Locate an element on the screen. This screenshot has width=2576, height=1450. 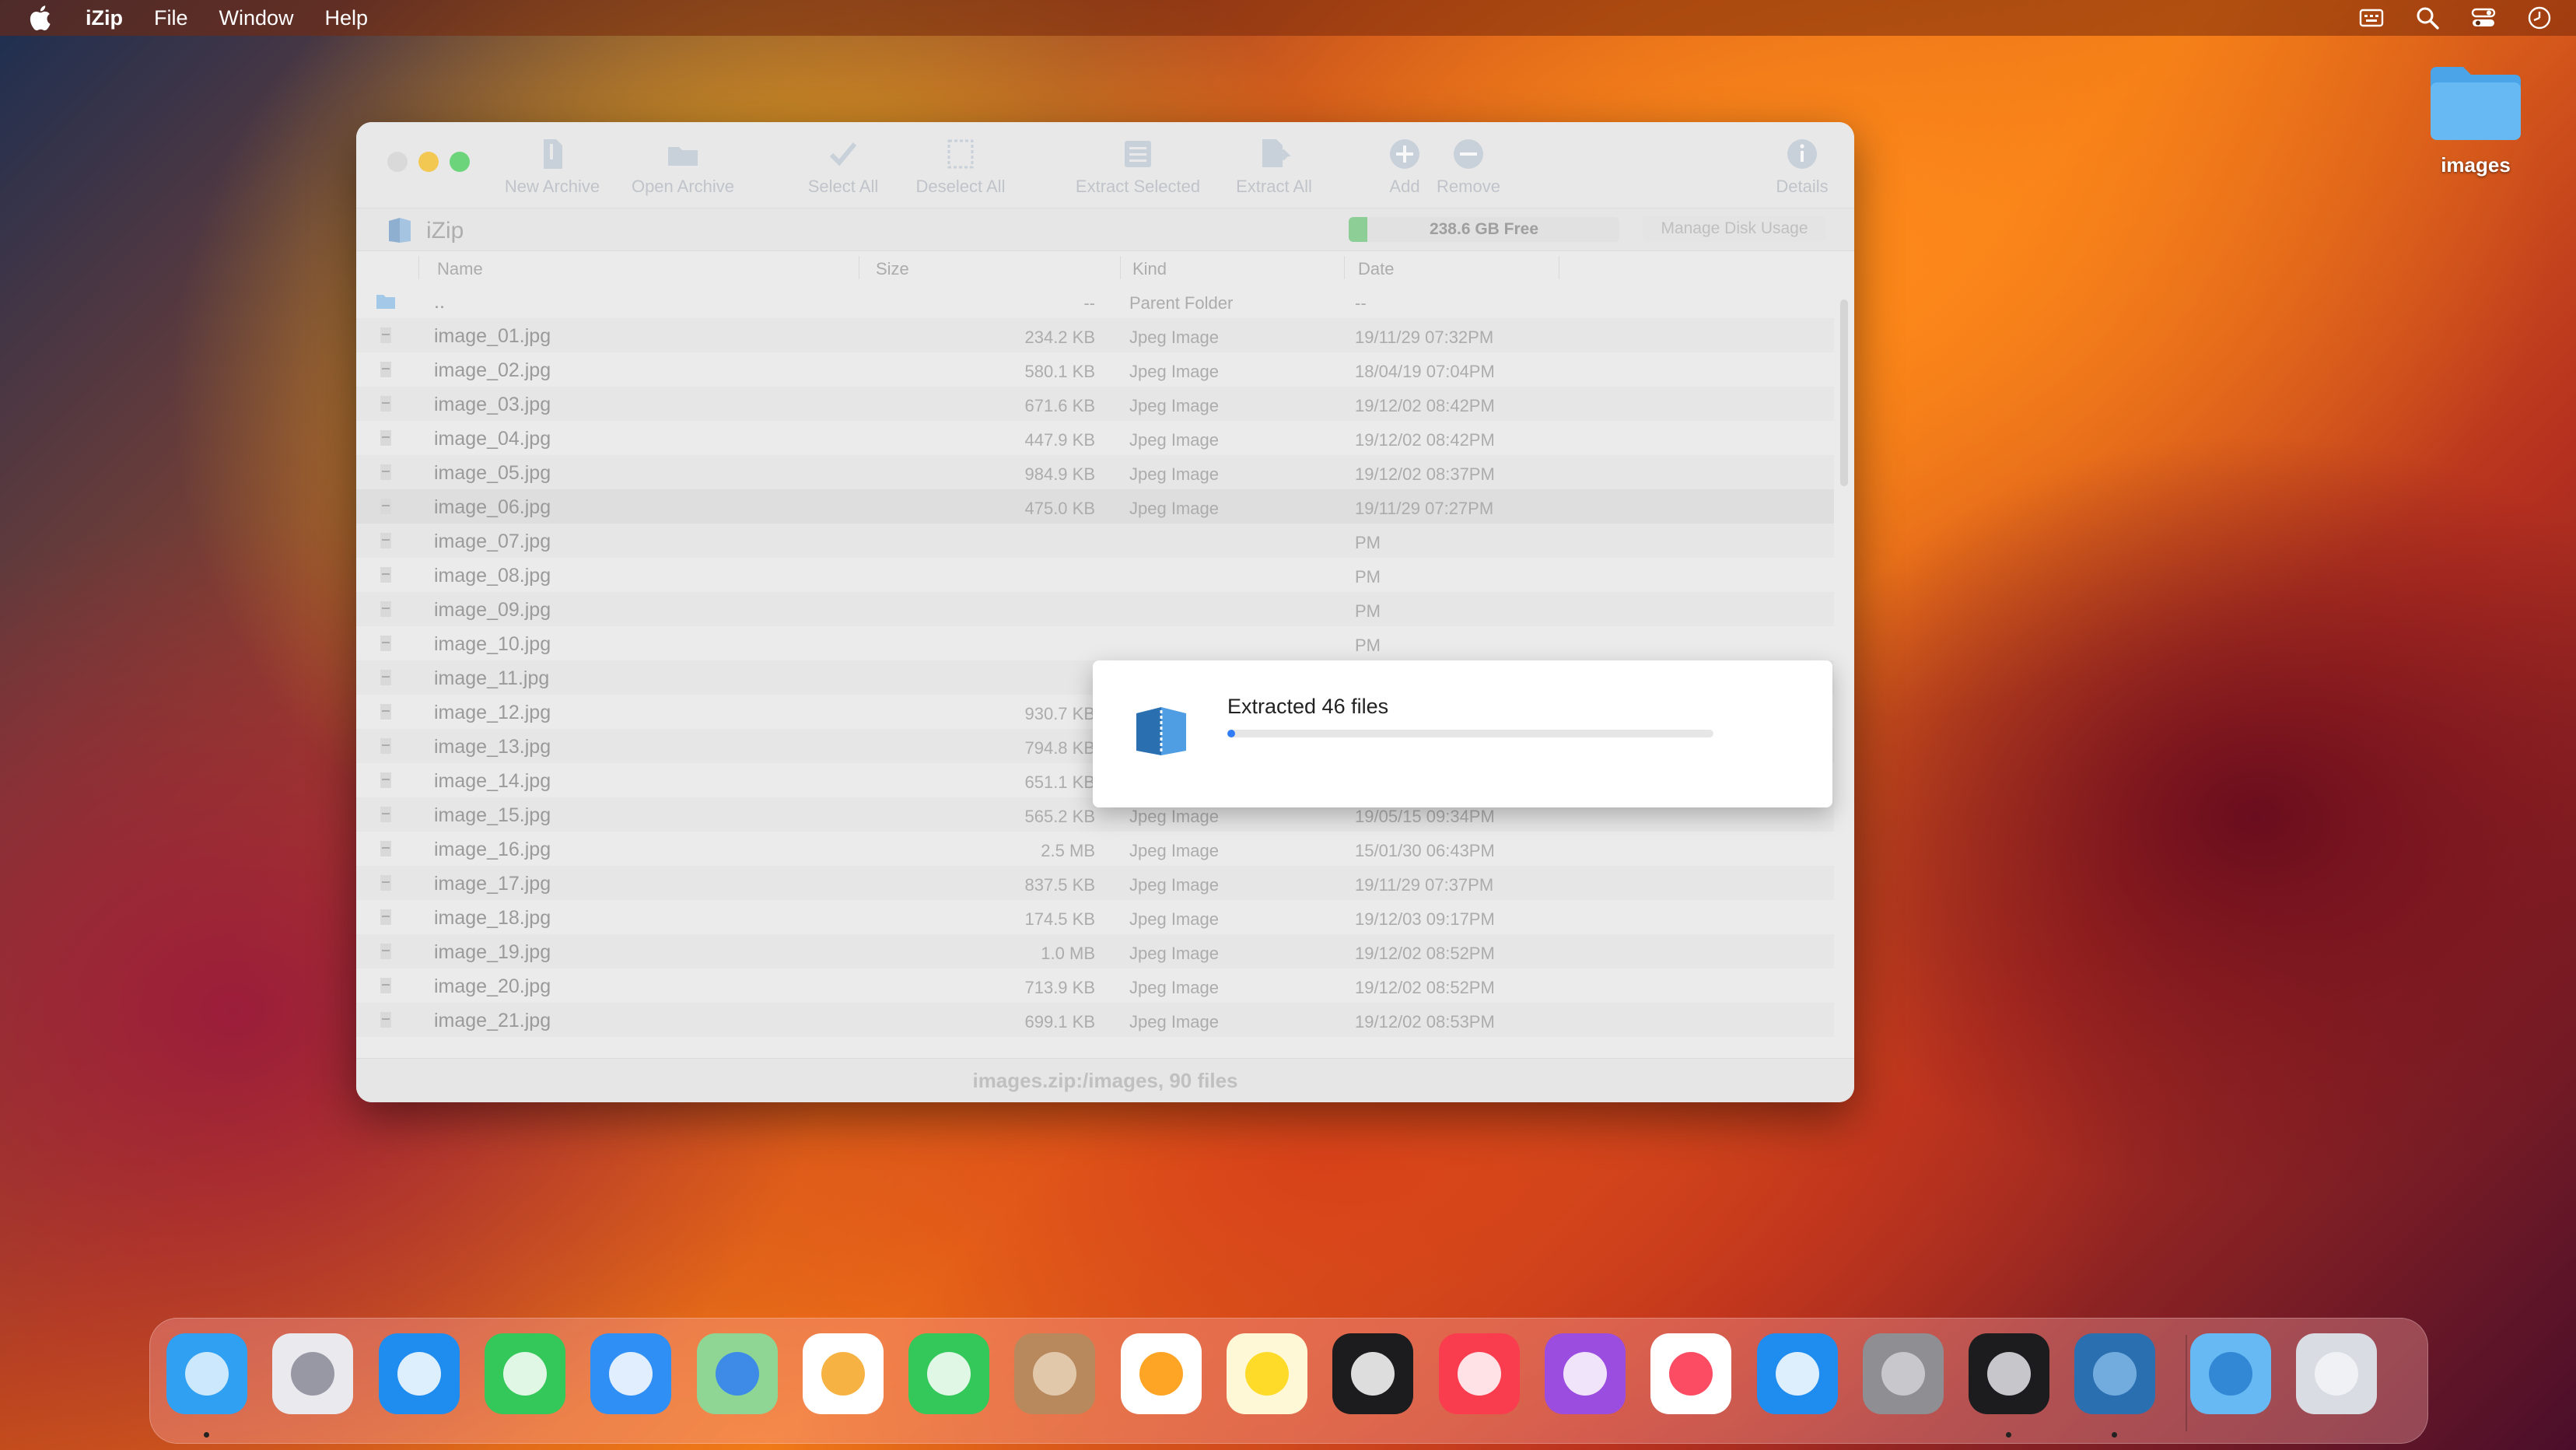
remove-button: Remove is located at coordinates (1468, 166).